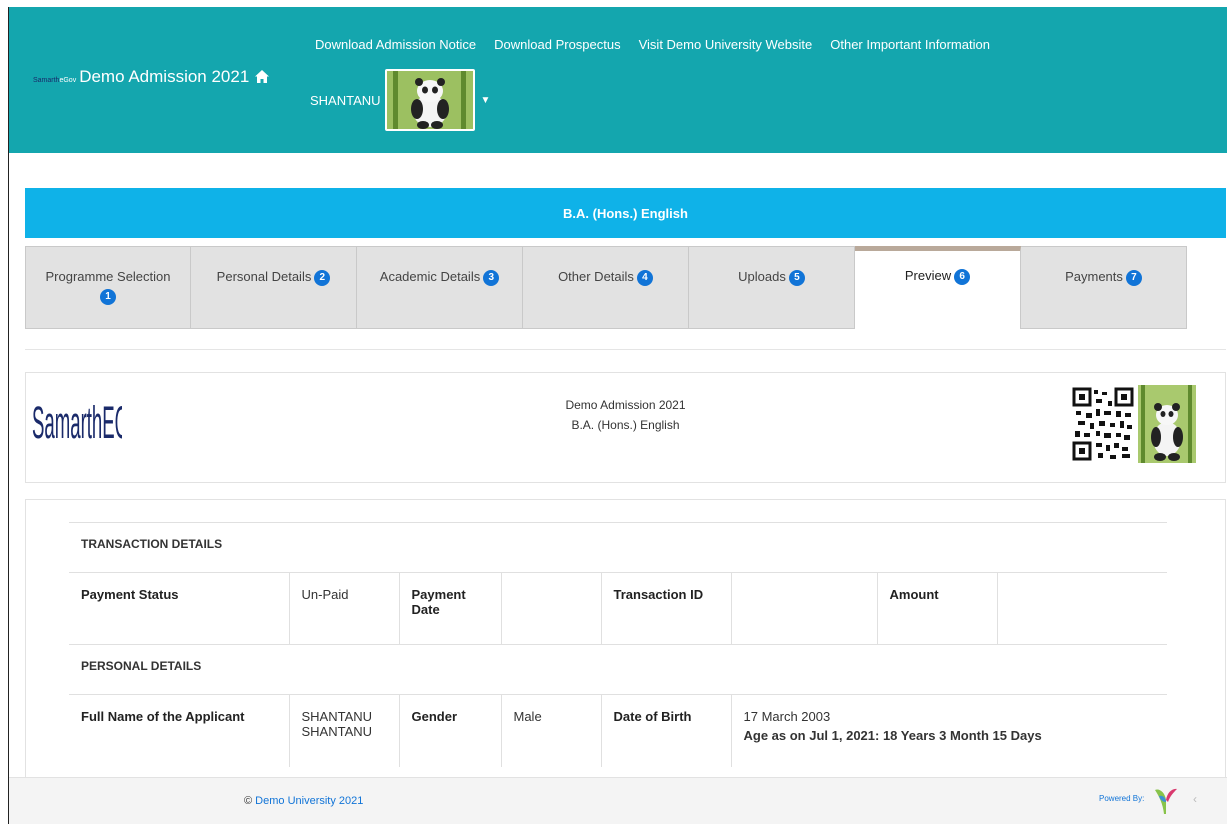 This screenshot has width=1227, height=824. Describe the element at coordinates (248, 801) in the screenshot. I see `copyright-symbol: ©` at that location.